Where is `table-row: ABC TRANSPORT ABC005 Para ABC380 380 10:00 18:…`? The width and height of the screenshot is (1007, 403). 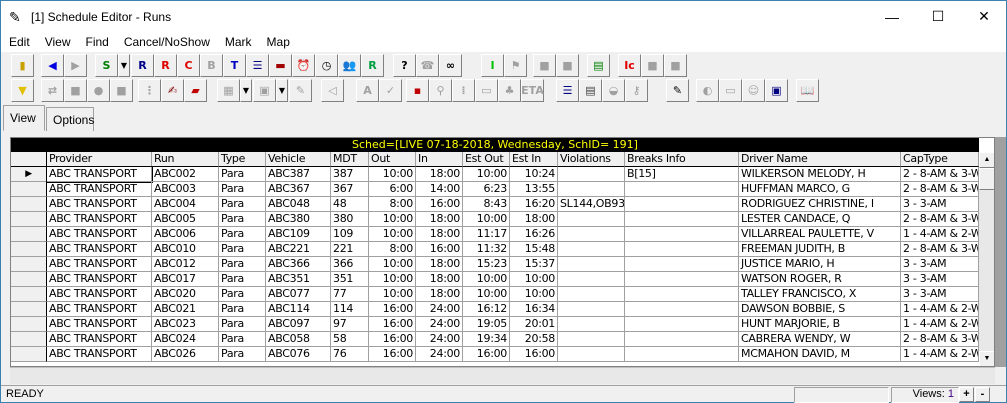
table-row: ABC TRANSPORT ABC005 Para ABC380 380 10:00 18:… is located at coordinates (495, 219).